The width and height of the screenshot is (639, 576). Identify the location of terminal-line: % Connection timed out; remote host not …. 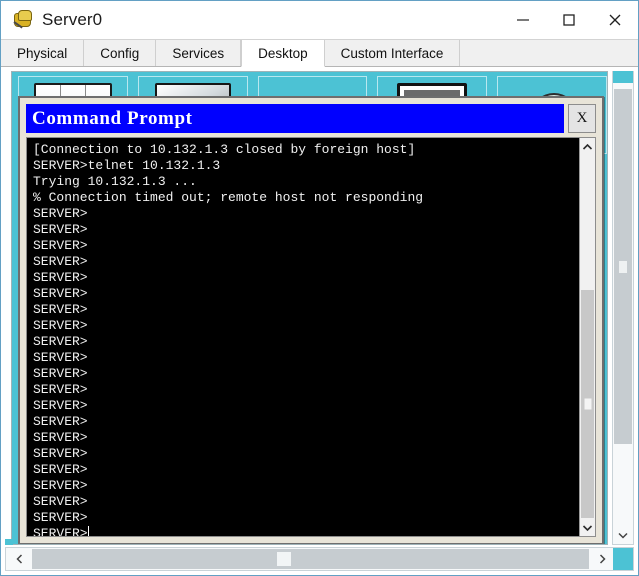
(228, 197).